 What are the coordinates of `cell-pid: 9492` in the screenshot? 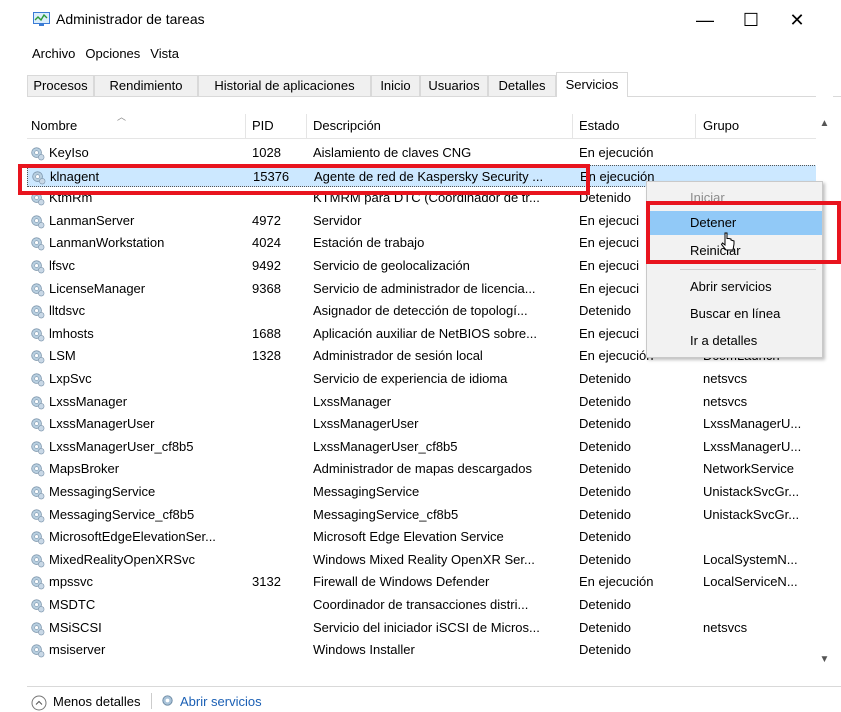 It's located at (266, 265).